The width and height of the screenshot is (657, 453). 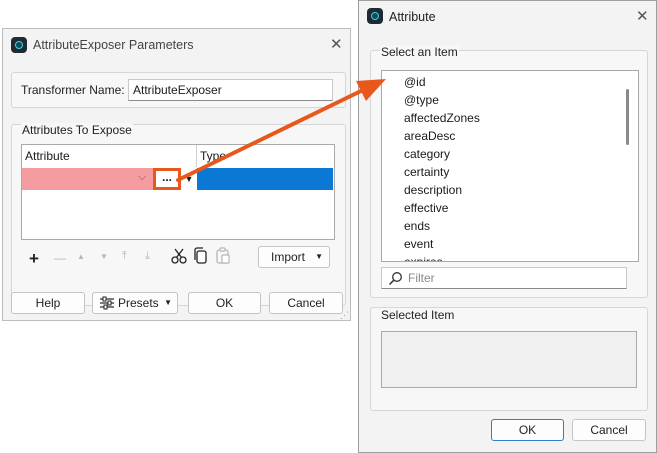 I want to click on transformer-name-label: Transformer Name:, so click(x=73, y=90).